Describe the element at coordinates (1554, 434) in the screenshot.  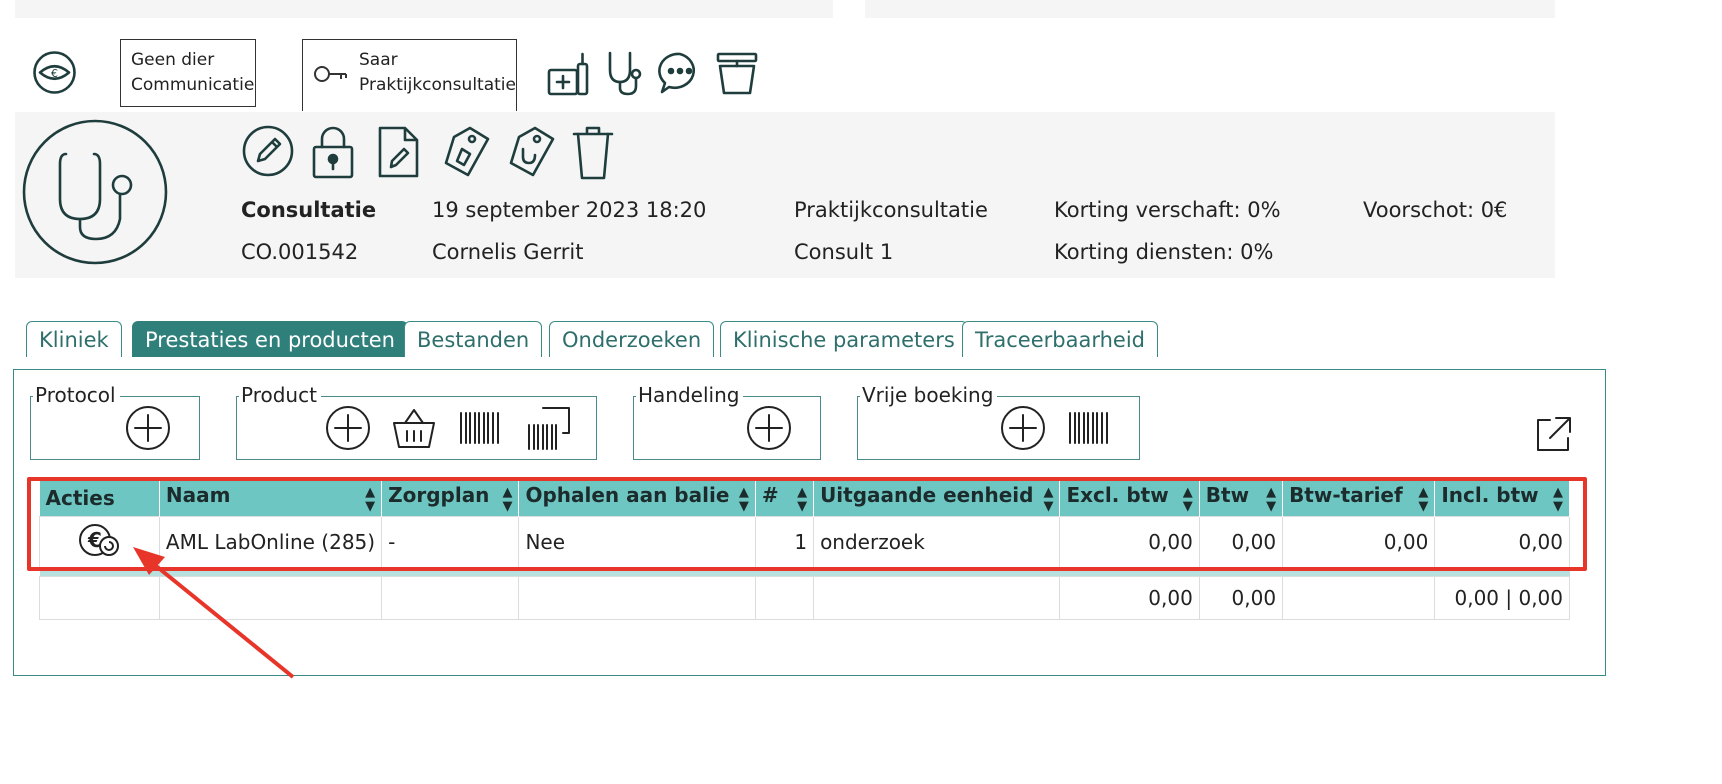
I see `external-link-icon` at that location.